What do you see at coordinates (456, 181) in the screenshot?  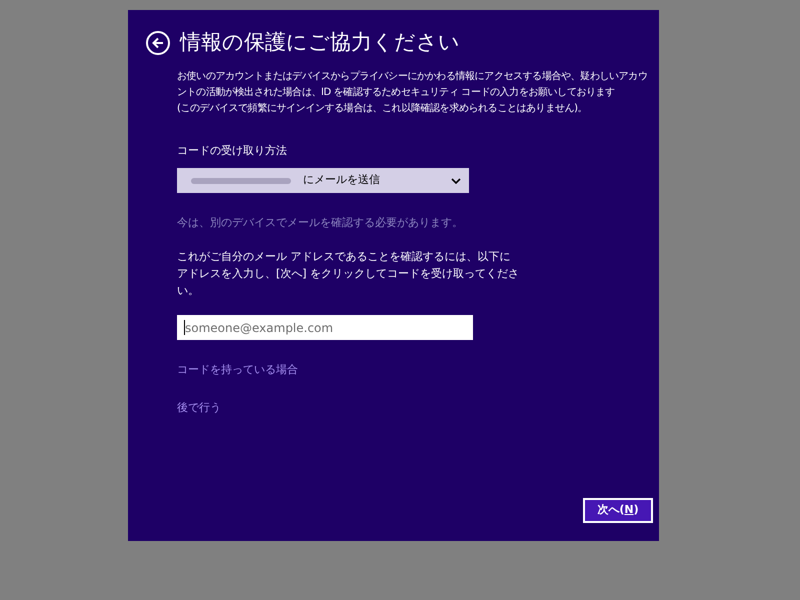 I see `chevron-down-icon` at bounding box center [456, 181].